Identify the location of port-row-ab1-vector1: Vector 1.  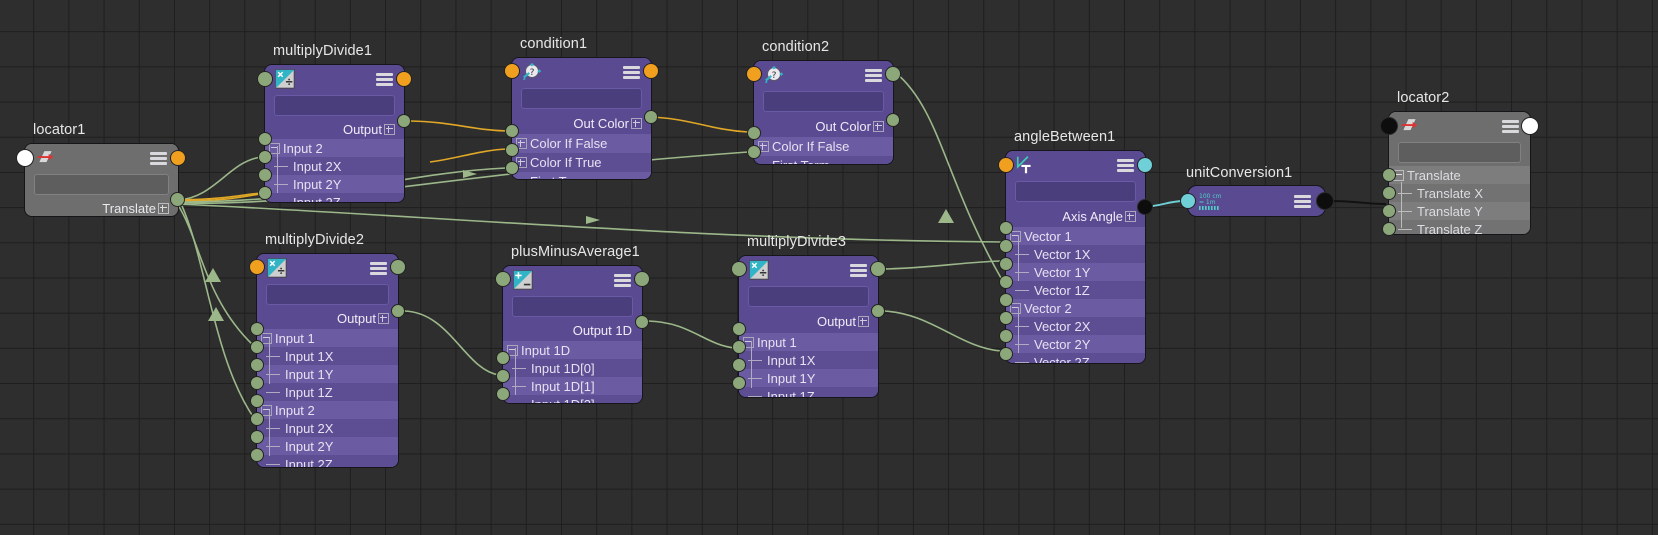
(1075, 236).